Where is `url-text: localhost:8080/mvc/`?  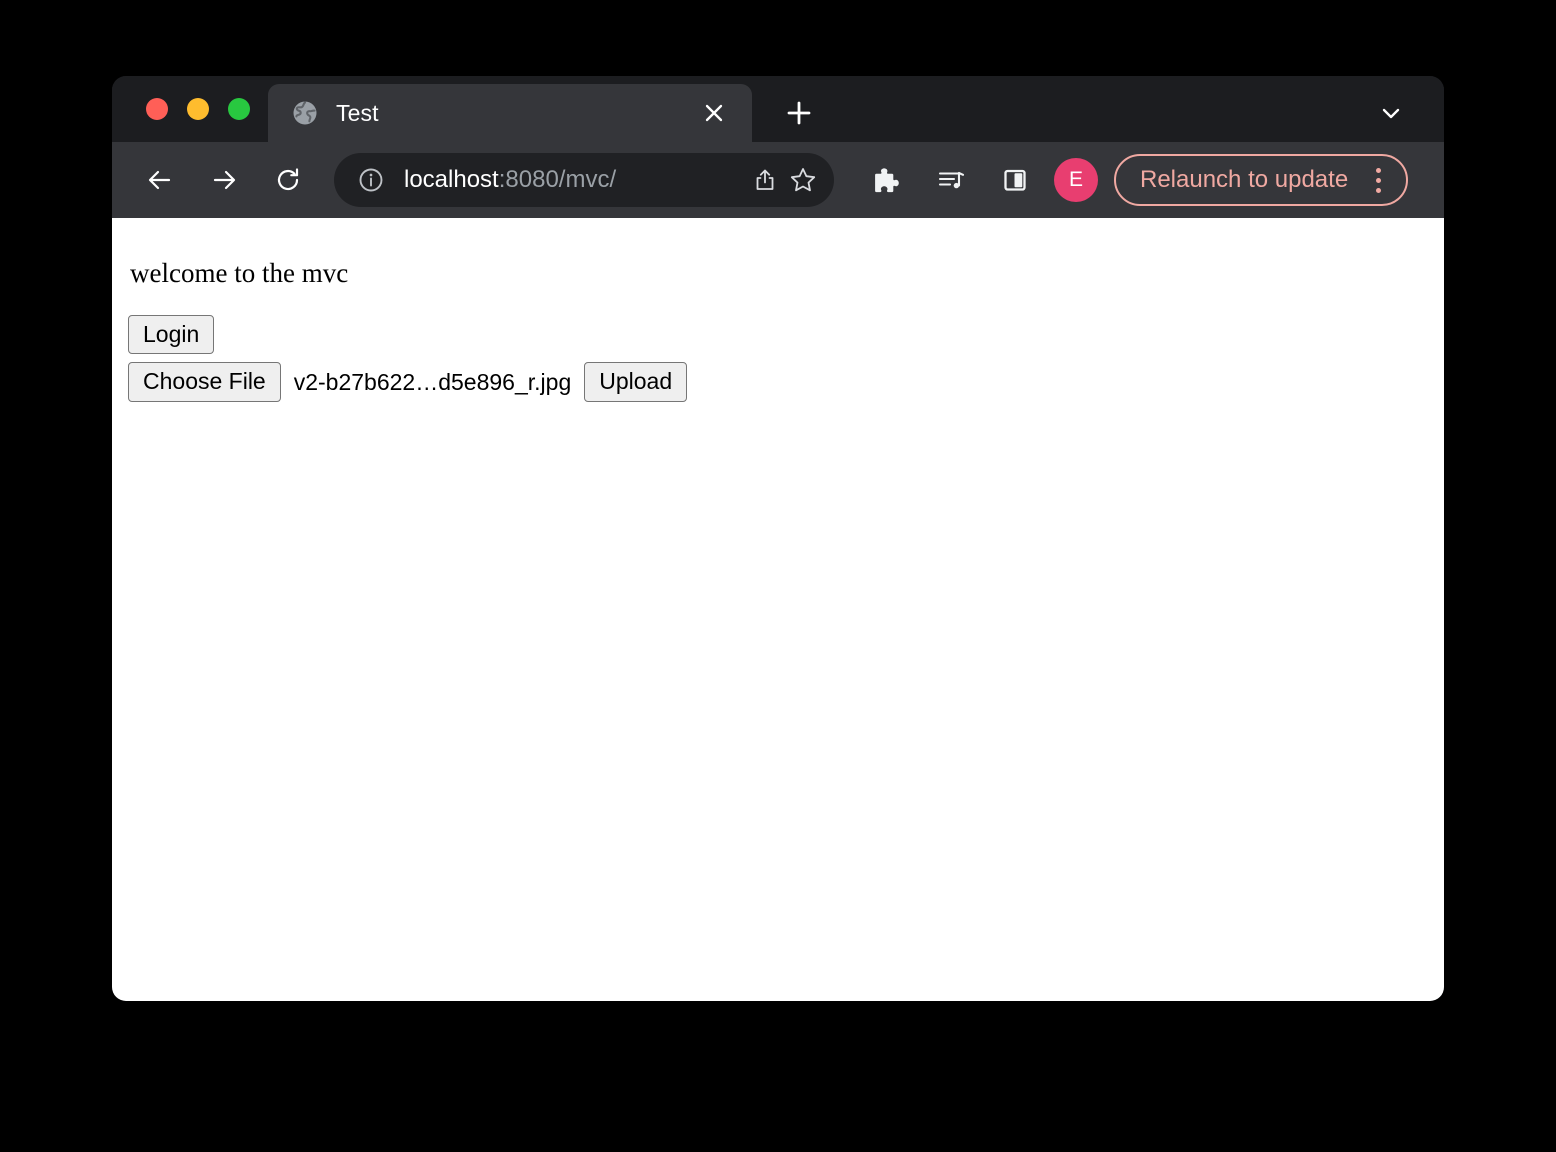 url-text: localhost:8080/mvc/ is located at coordinates (575, 180).